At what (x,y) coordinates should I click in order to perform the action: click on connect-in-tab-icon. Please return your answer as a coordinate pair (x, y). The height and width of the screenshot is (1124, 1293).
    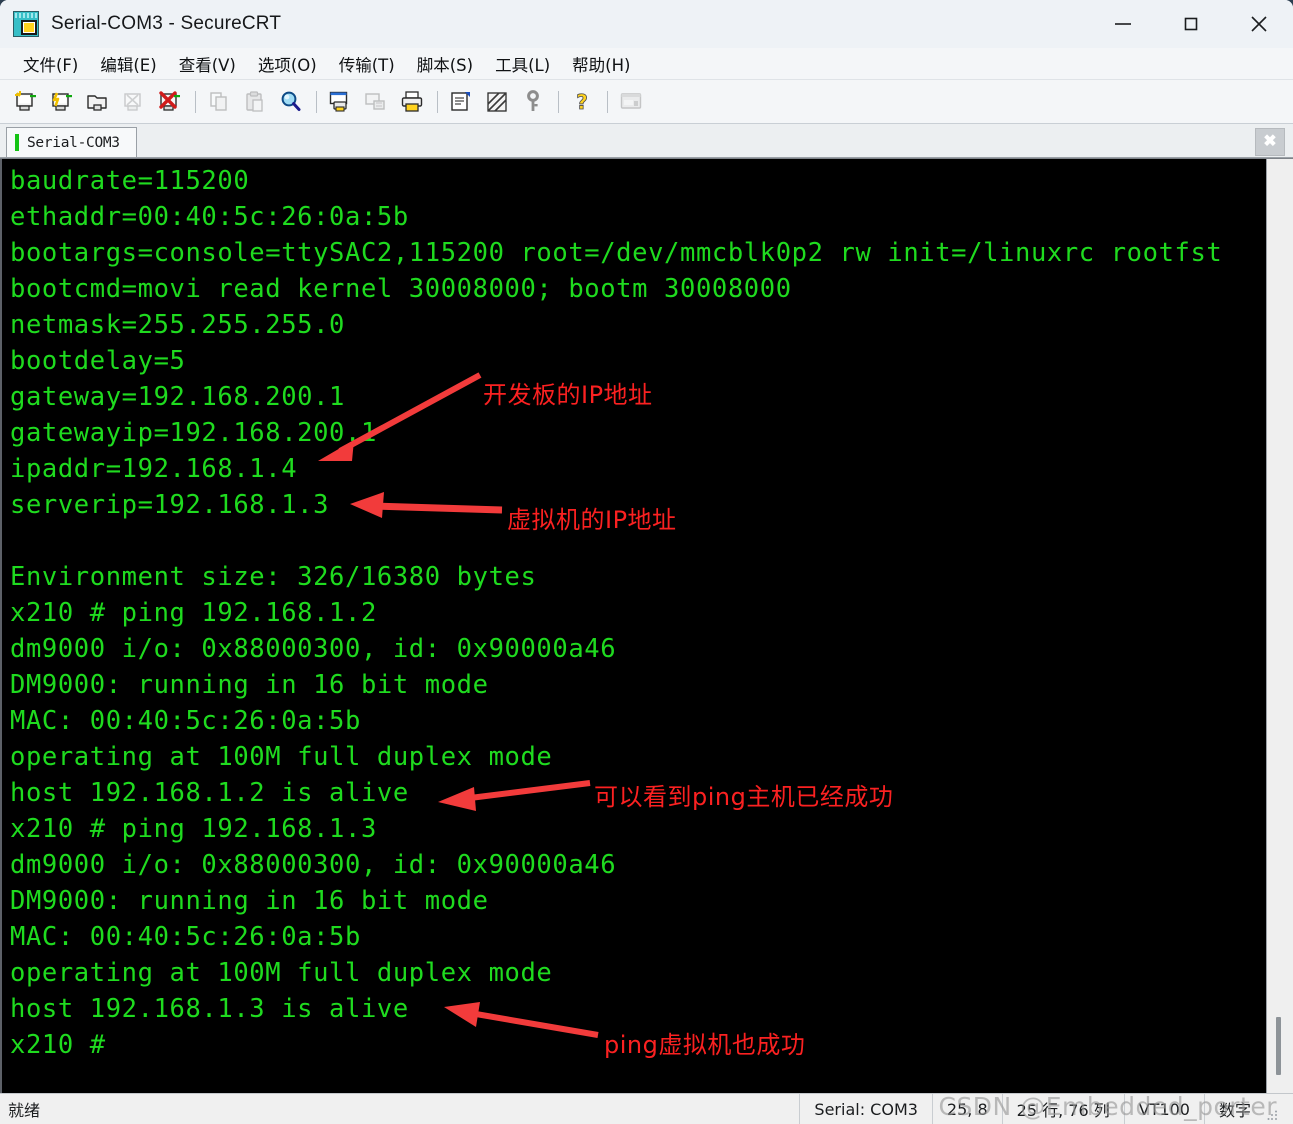
    Looking at the image, I should click on (98, 102).